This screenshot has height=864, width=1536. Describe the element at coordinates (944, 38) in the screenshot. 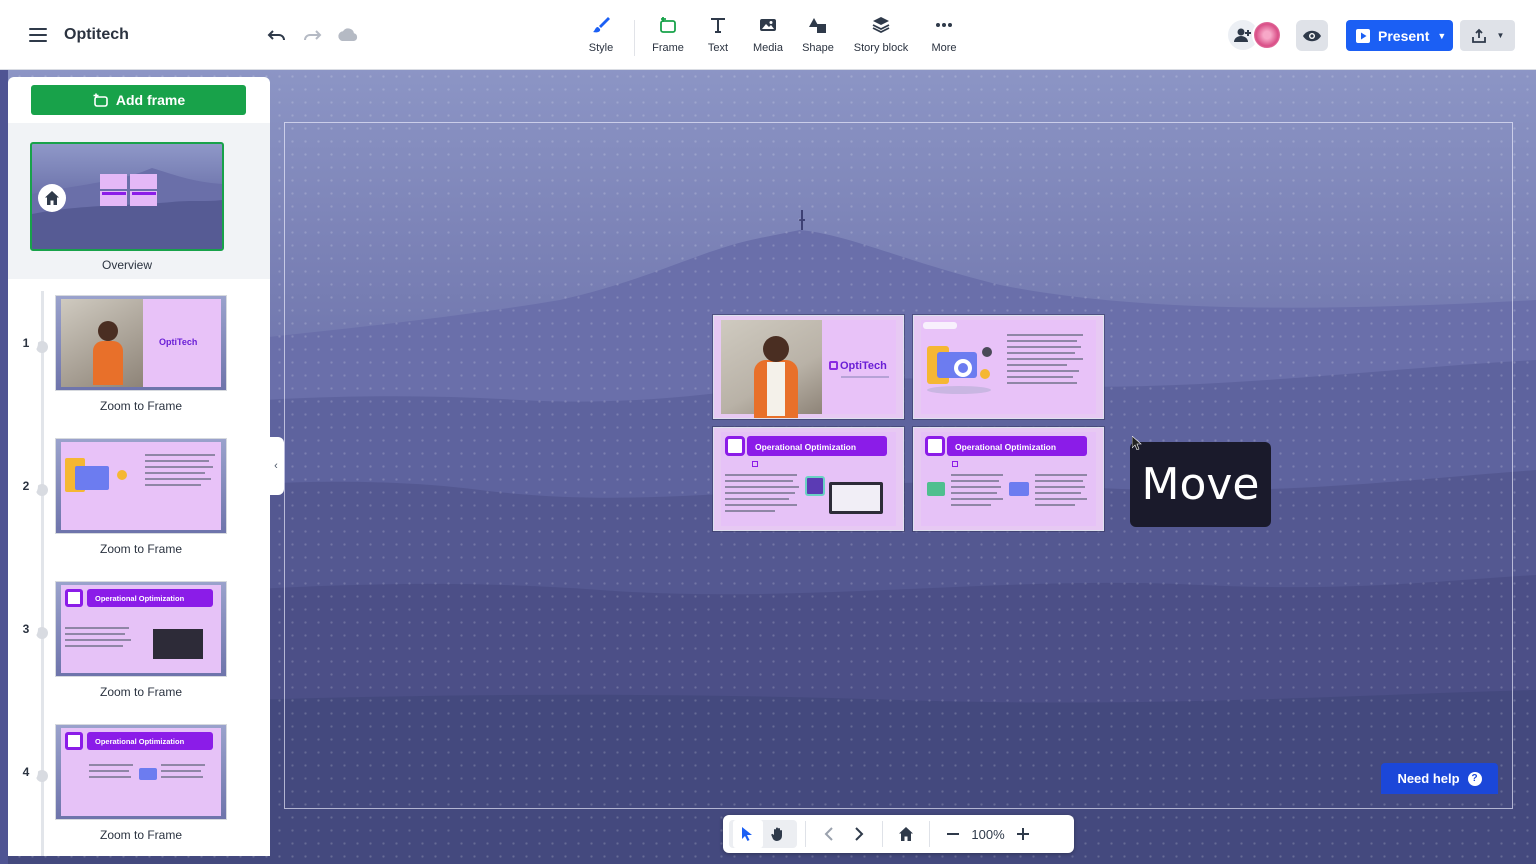

I see `tool-more: More` at that location.